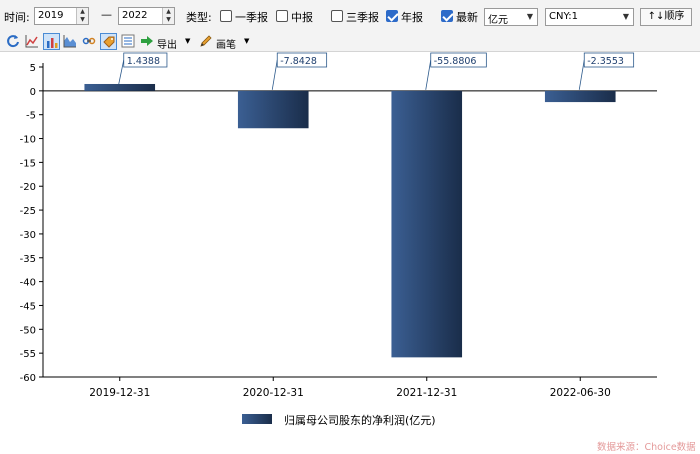  I want to click on y-tick-label: -10, so click(28, 140).